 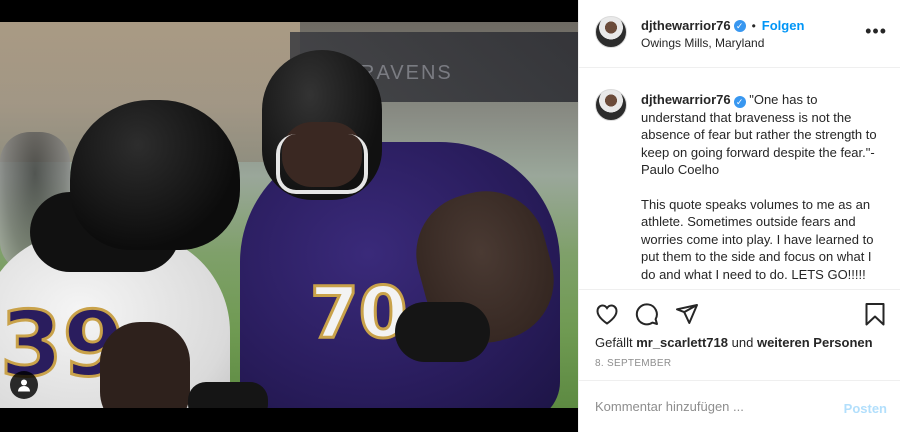 What do you see at coordinates (611, 32) in the screenshot?
I see `avatar` at bounding box center [611, 32].